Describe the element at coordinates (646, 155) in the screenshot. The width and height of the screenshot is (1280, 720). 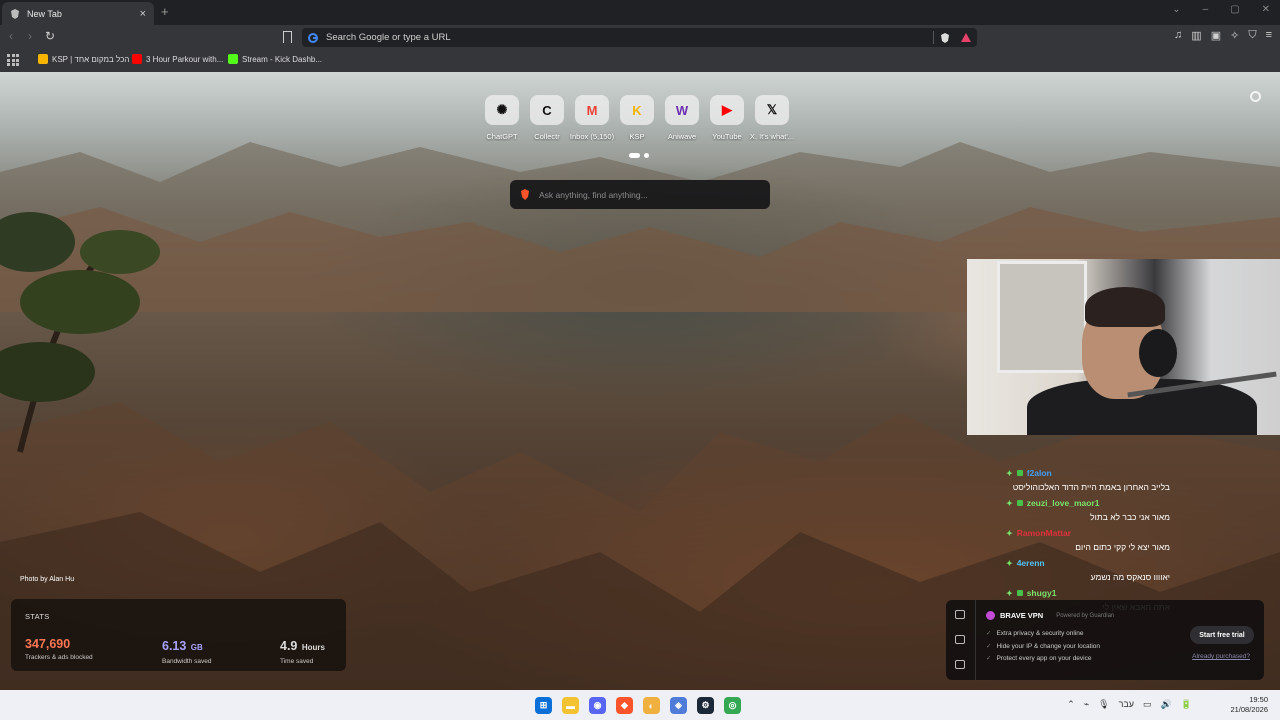
I see `pager-dot` at that location.